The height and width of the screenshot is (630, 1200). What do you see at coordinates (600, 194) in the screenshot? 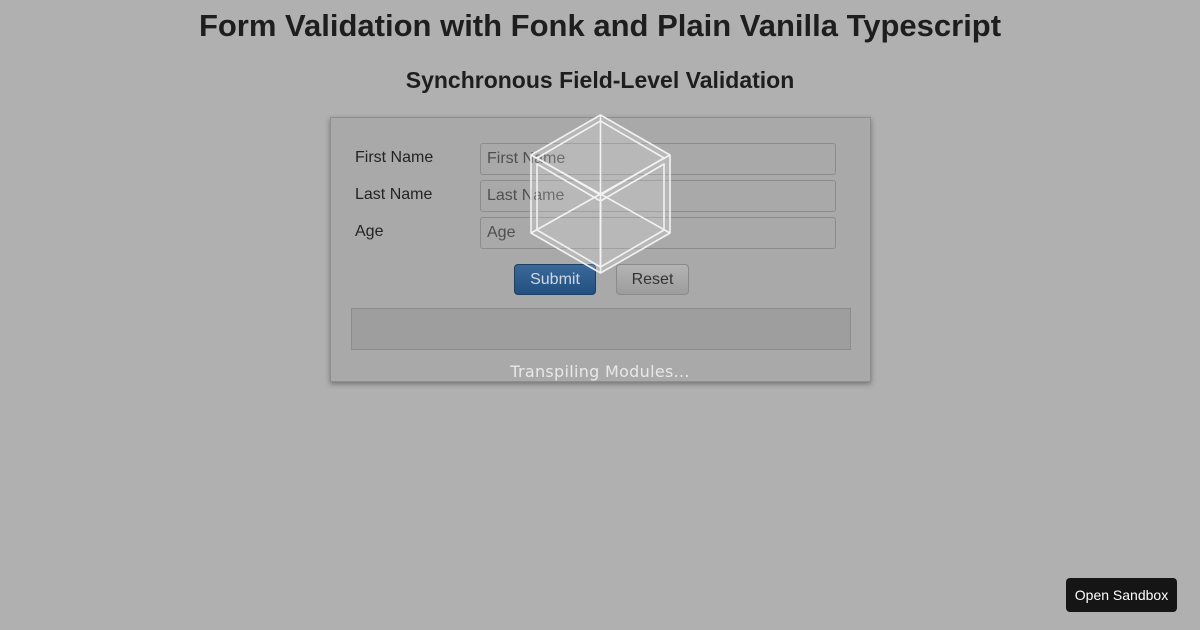
I see `codesandbox-cube-icon` at bounding box center [600, 194].